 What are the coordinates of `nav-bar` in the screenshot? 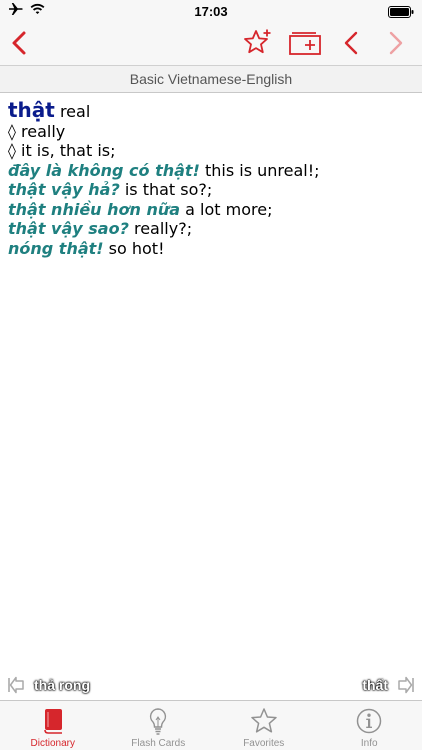 It's located at (211, 43).